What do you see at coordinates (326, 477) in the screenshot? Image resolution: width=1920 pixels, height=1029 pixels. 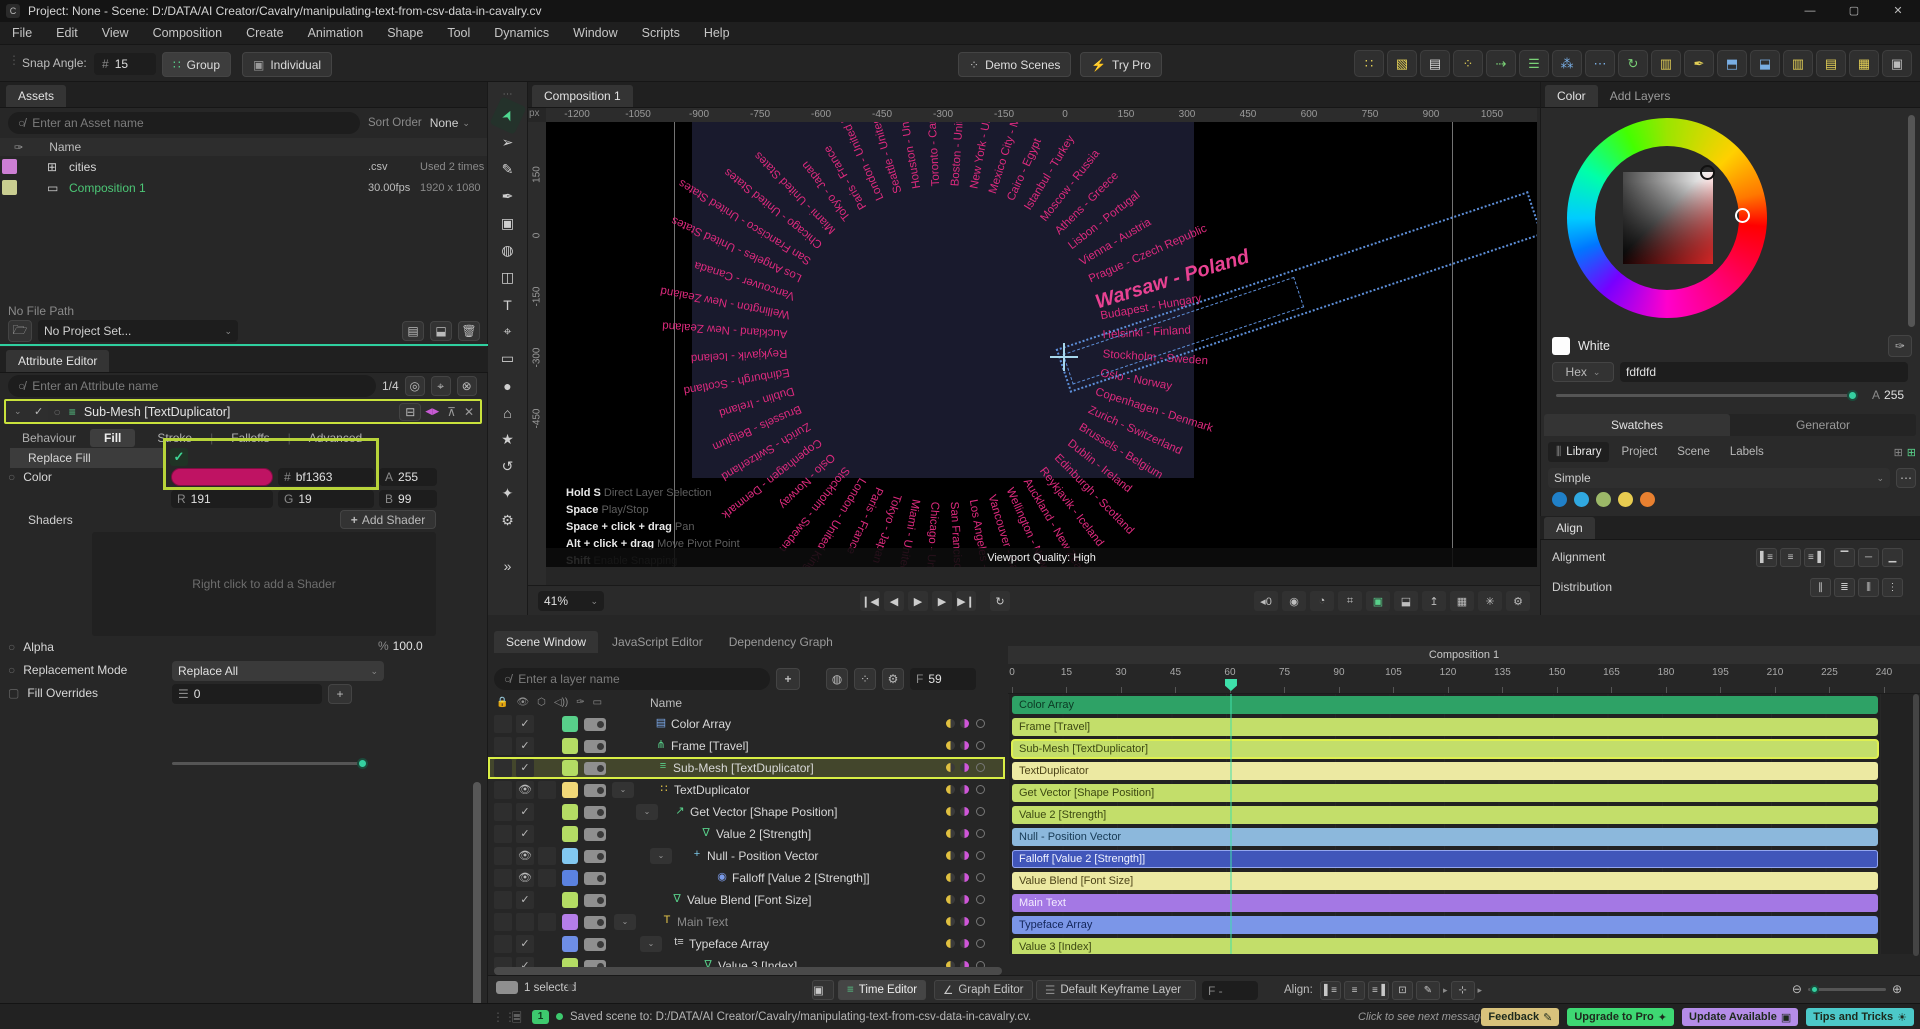 I see `hex-input: # bf1363` at bounding box center [326, 477].